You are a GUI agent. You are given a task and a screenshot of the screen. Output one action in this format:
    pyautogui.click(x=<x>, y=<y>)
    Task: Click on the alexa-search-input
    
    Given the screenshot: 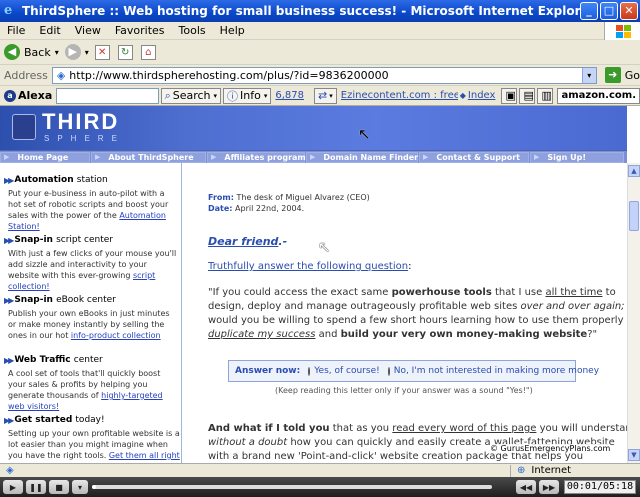 What is the action you would take?
    pyautogui.click(x=107, y=95)
    